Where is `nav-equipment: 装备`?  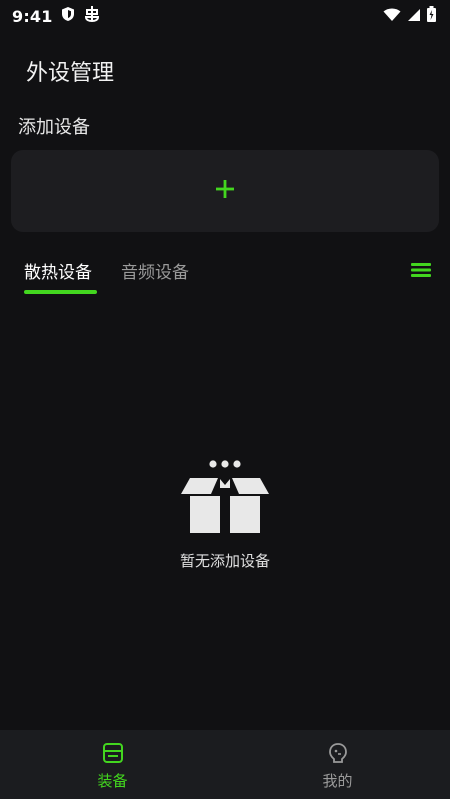
nav-equipment: 装备 is located at coordinates (112, 764).